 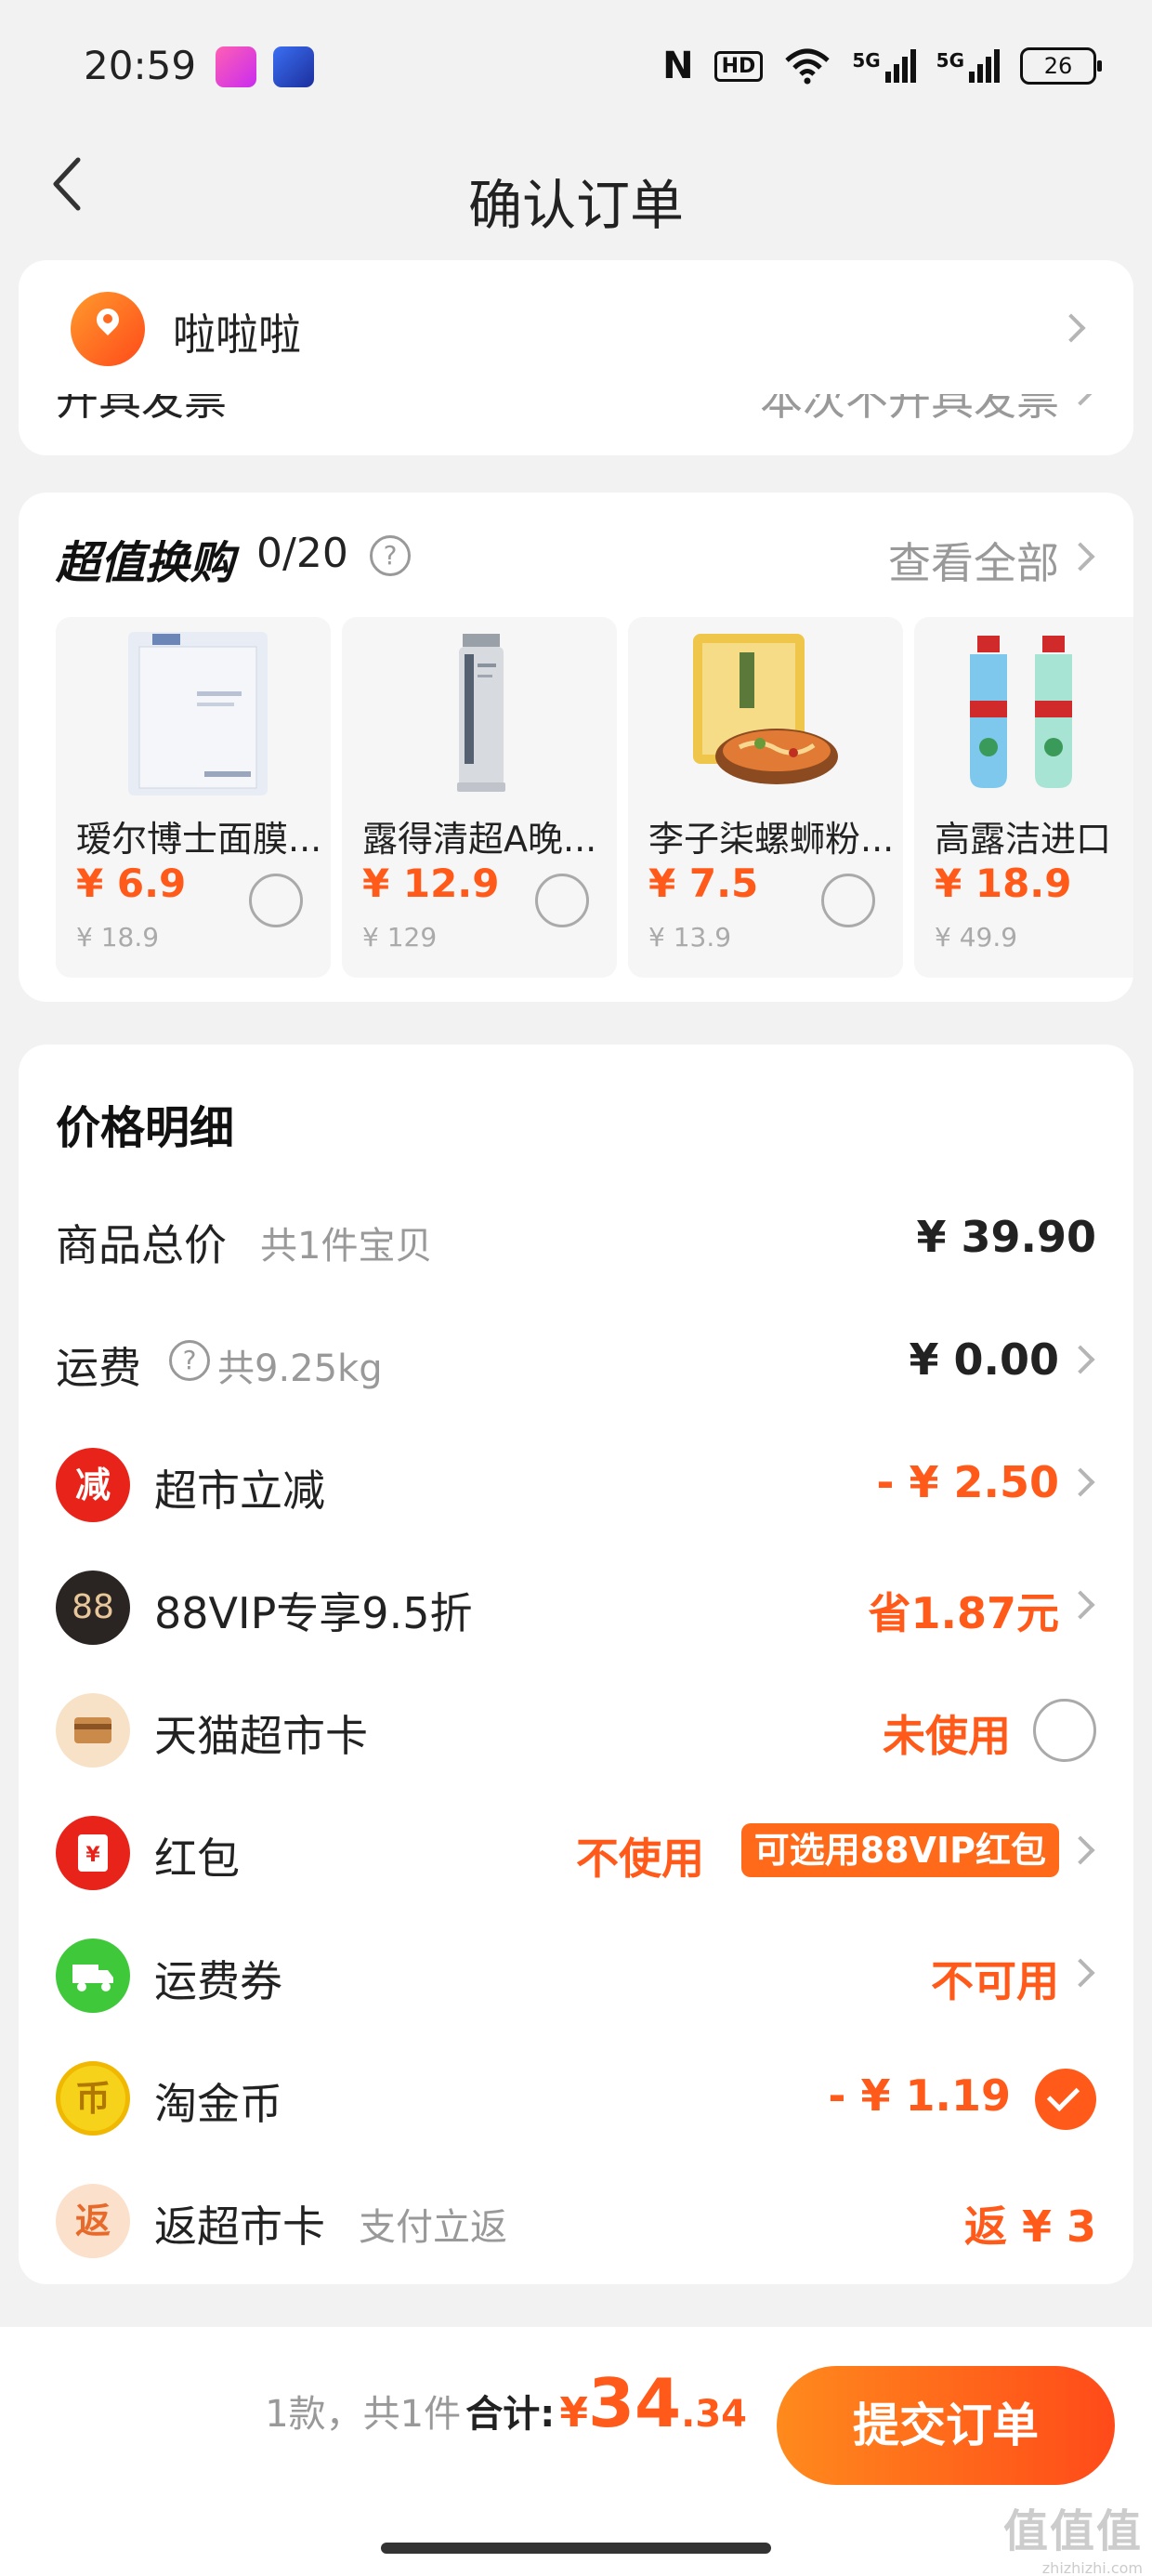 What do you see at coordinates (1064, 1730) in the screenshot?
I see `tmall-card-toggle` at bounding box center [1064, 1730].